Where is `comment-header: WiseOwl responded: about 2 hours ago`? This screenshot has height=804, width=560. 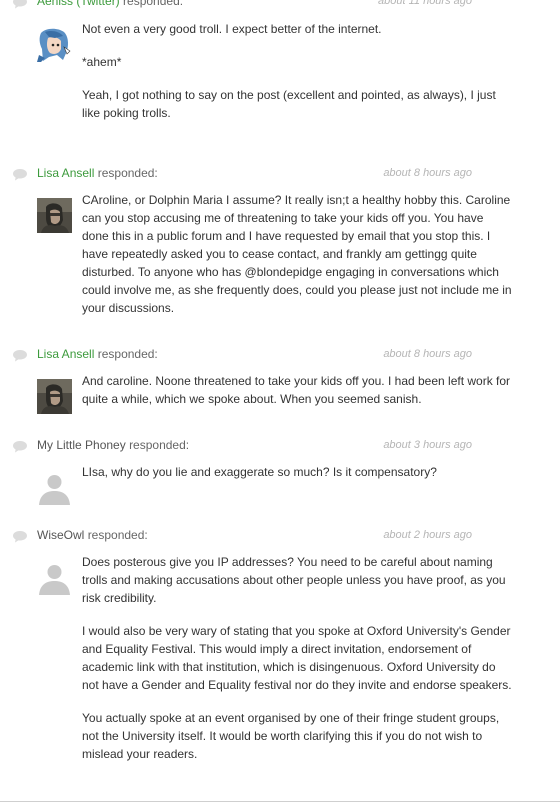 comment-header: WiseOwl responded: about 2 hours ago is located at coordinates (260, 536).